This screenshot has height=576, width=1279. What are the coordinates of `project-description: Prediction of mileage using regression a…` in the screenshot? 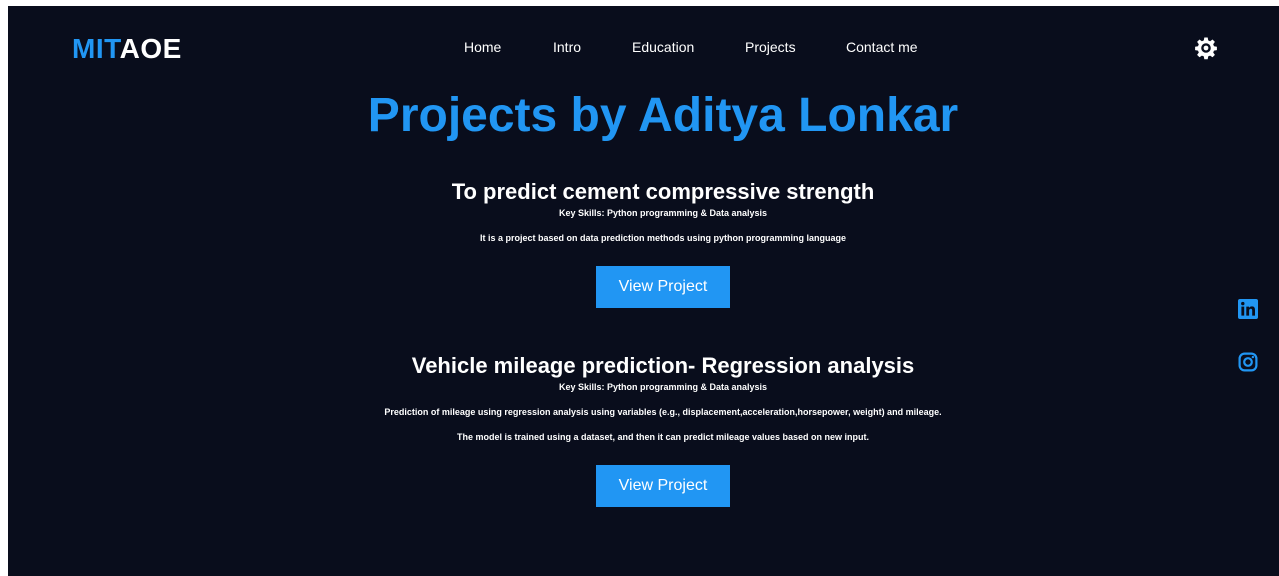 It's located at (663, 412).